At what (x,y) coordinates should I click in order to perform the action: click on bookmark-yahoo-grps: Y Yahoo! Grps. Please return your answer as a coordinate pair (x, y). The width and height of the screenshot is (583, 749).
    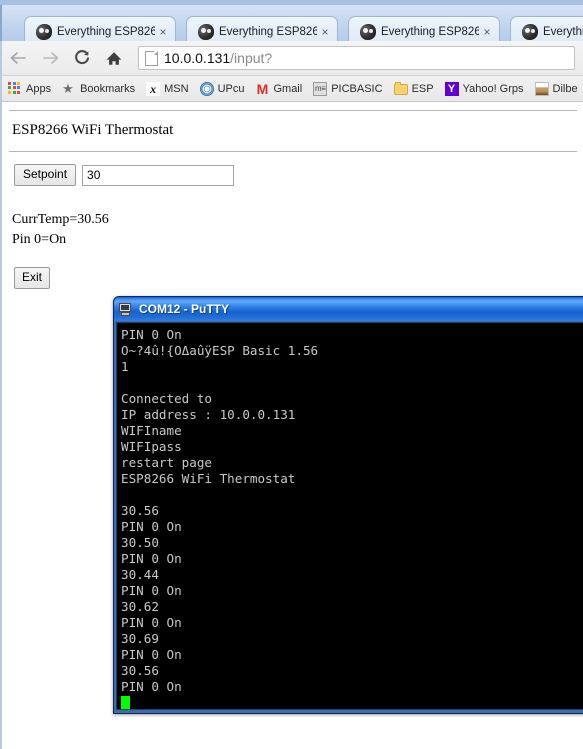
    Looking at the image, I should click on (484, 88).